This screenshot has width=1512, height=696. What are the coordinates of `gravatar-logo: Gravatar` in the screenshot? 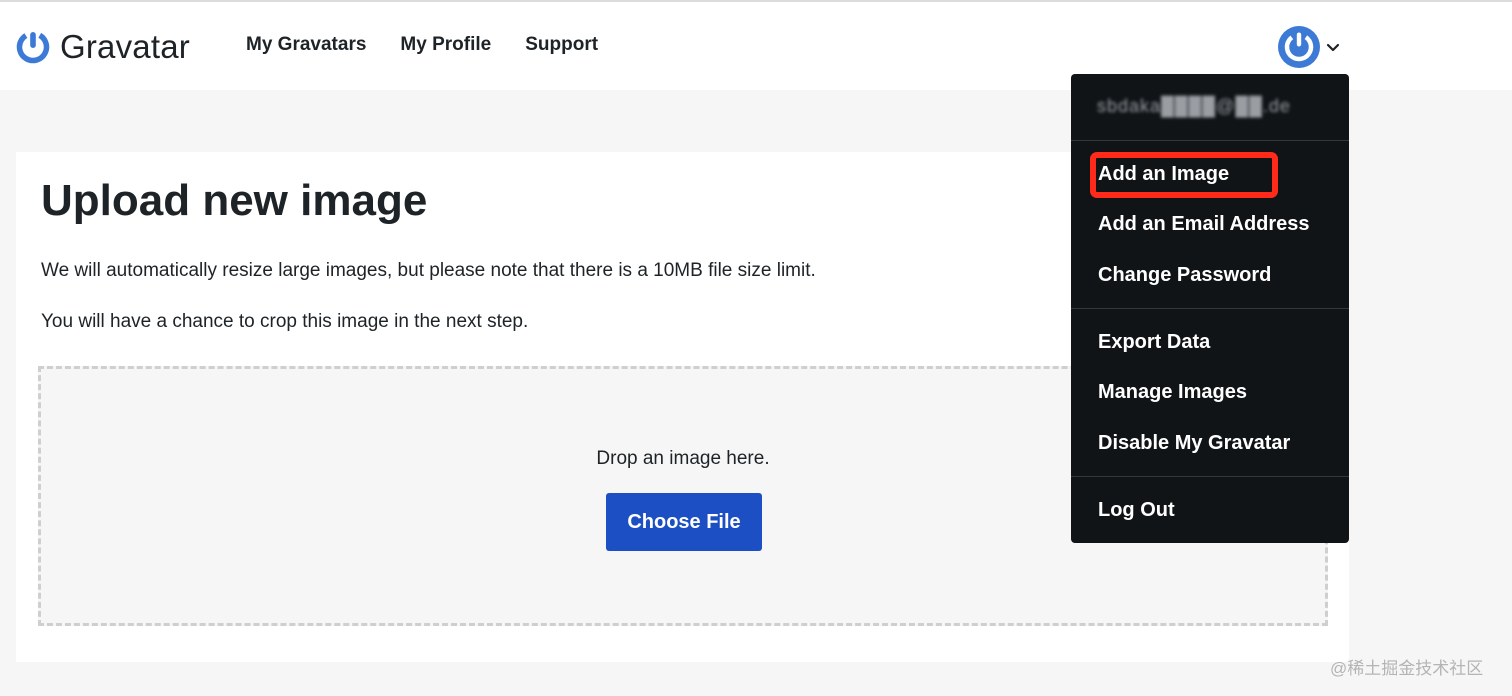 It's located at (103, 47).